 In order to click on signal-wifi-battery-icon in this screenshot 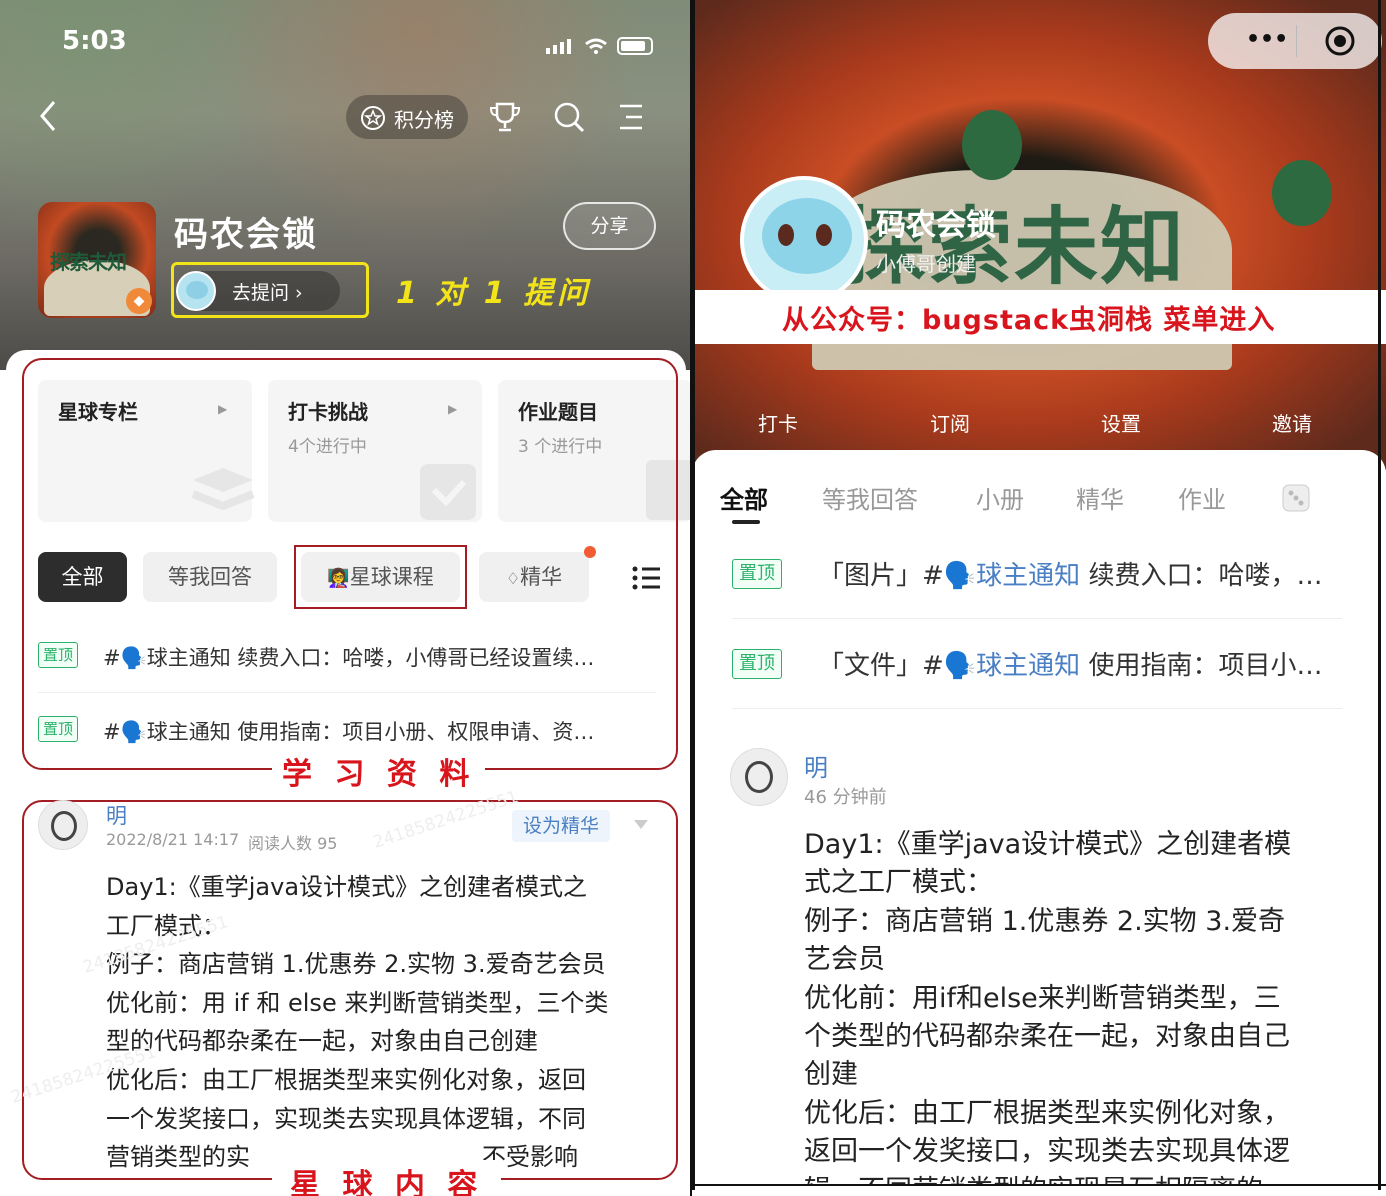, I will do `click(599, 46)`.